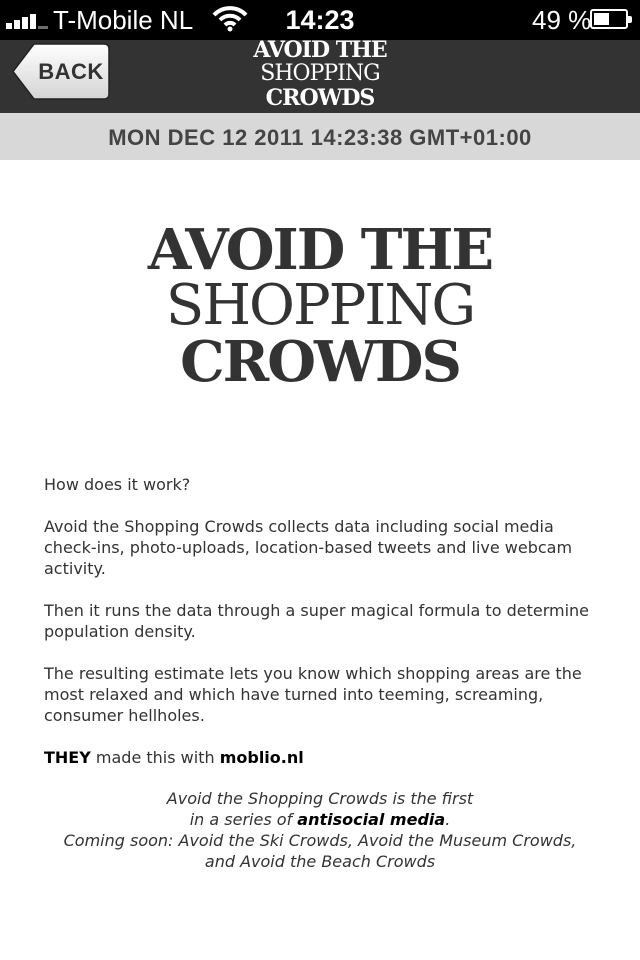 The height and width of the screenshot is (960, 640). I want to click on navigation-bar: BACK AVOID THE SHOPPING CROWDS, so click(320, 75).